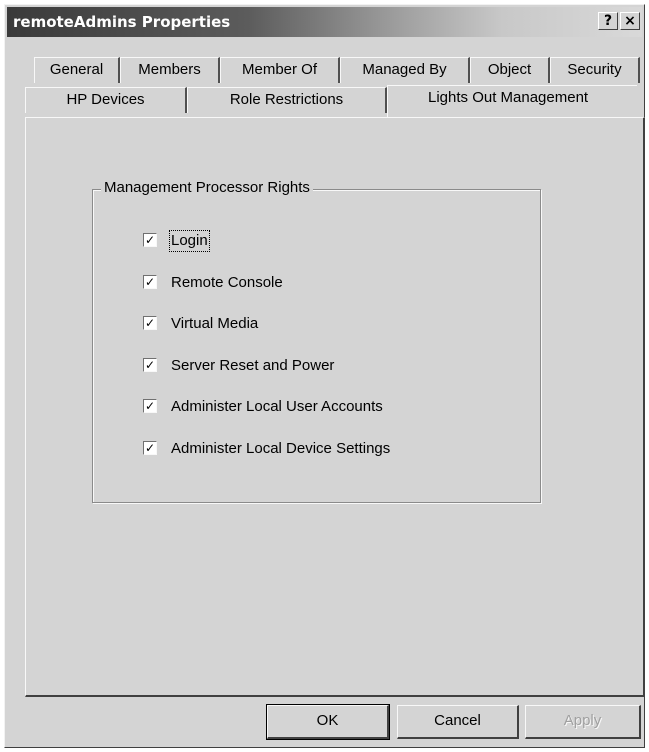 This screenshot has height=752, width=649. What do you see at coordinates (405, 70) in the screenshot?
I see `tab-managed-by: Managed By` at bounding box center [405, 70].